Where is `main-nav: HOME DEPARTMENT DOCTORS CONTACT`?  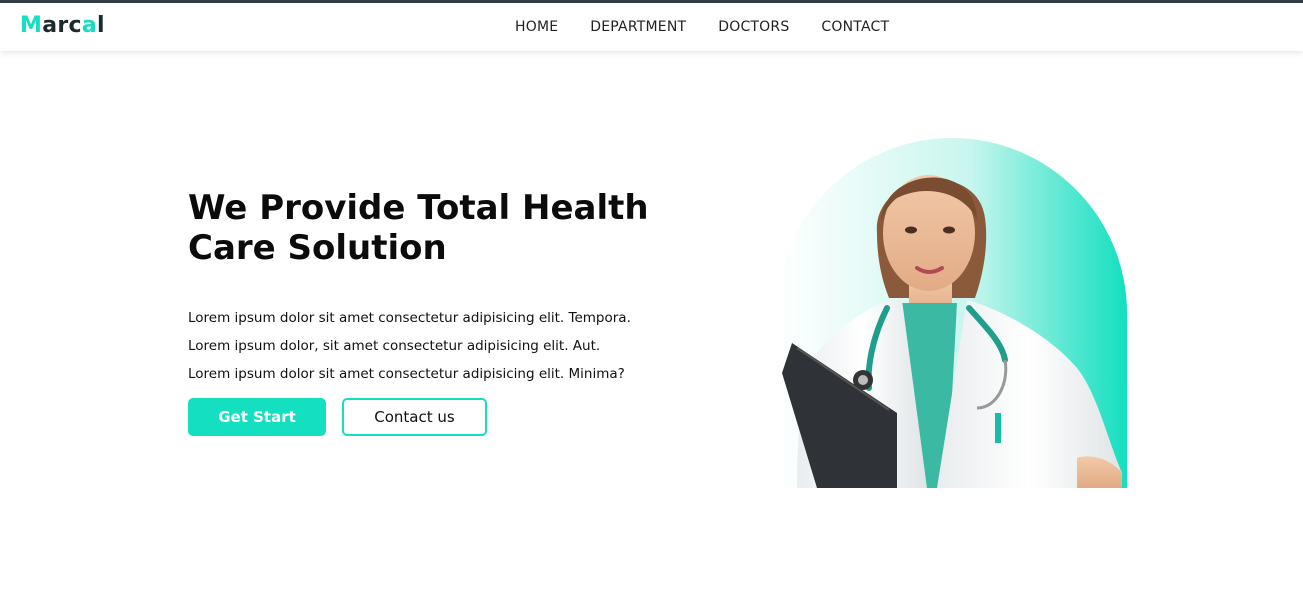 main-nav: HOME DEPARTMENT DOCTORS CONTACT is located at coordinates (718, 27).